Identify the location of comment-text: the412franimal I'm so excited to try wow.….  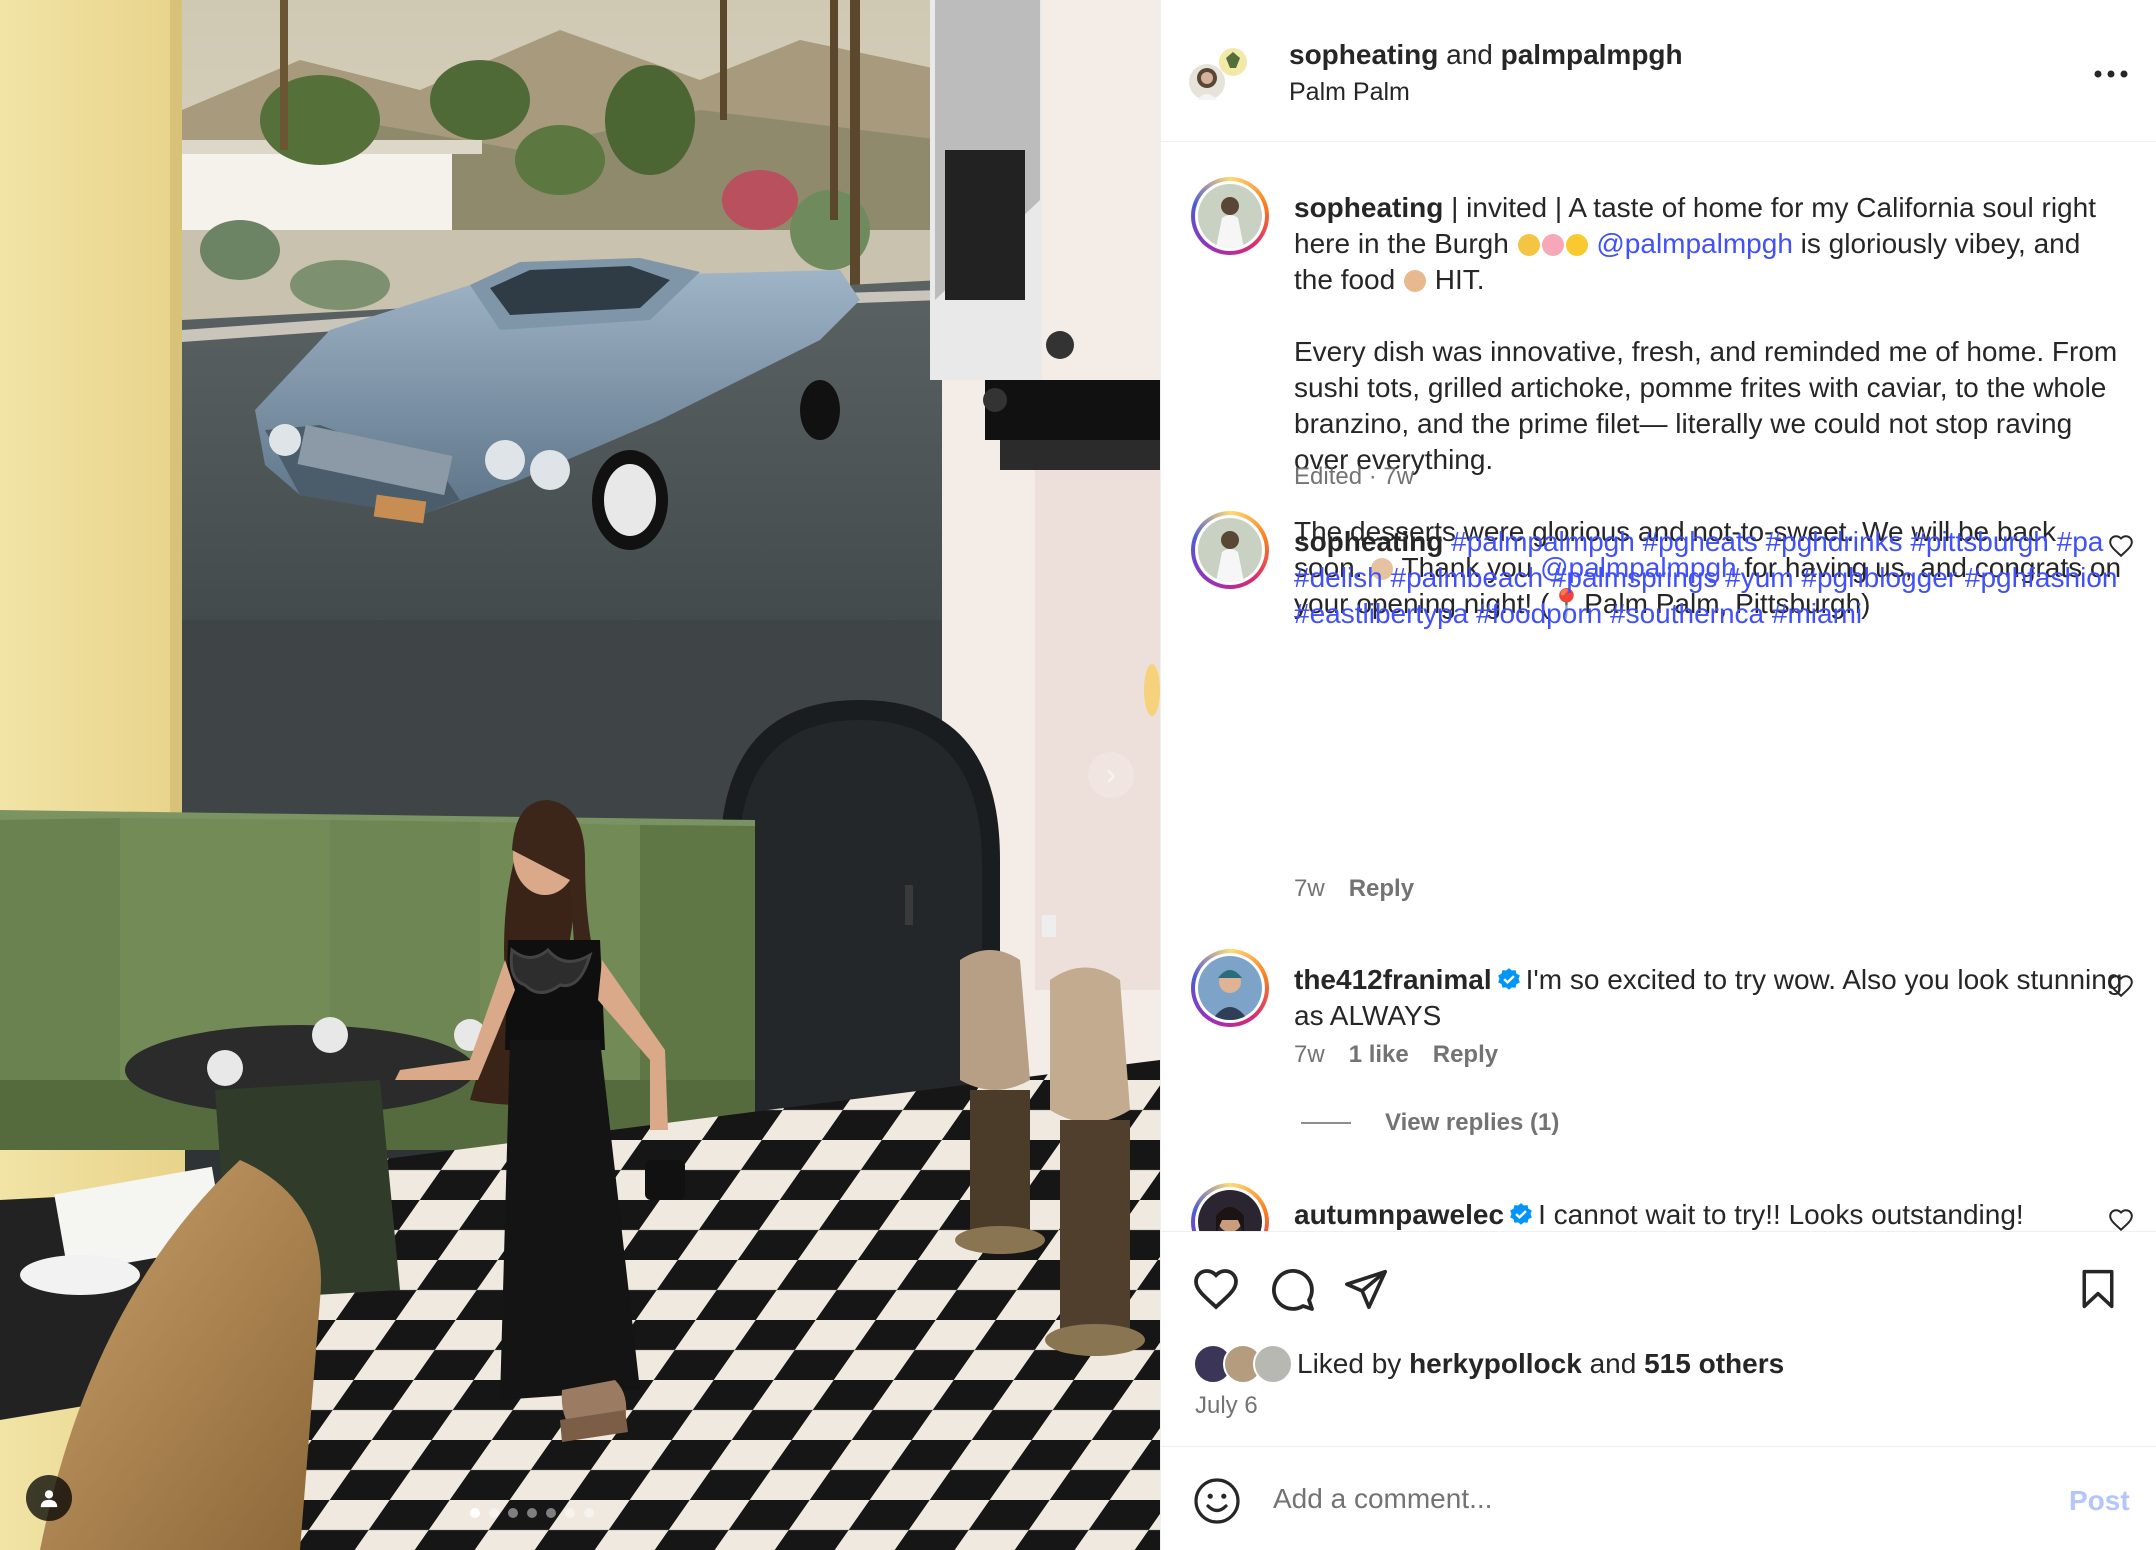
(1709, 998).